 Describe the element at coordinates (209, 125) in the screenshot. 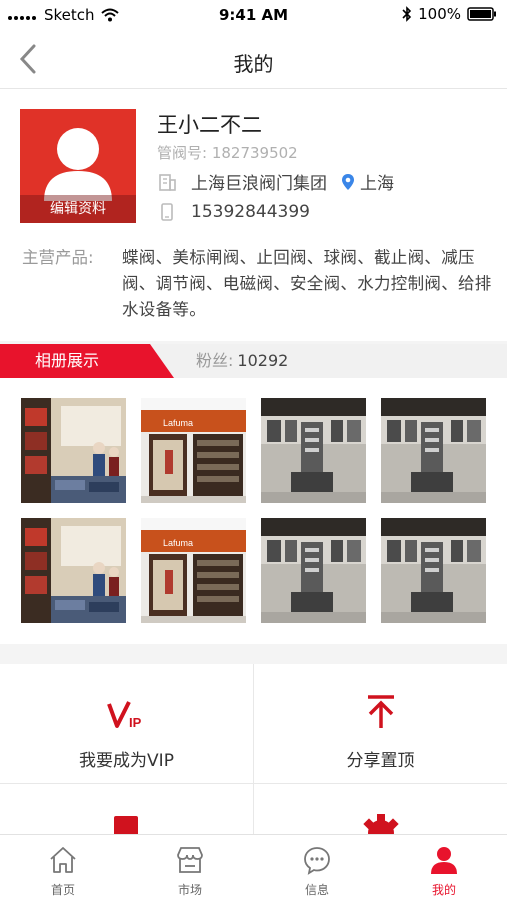

I see `user-name: 王小二不二` at that location.